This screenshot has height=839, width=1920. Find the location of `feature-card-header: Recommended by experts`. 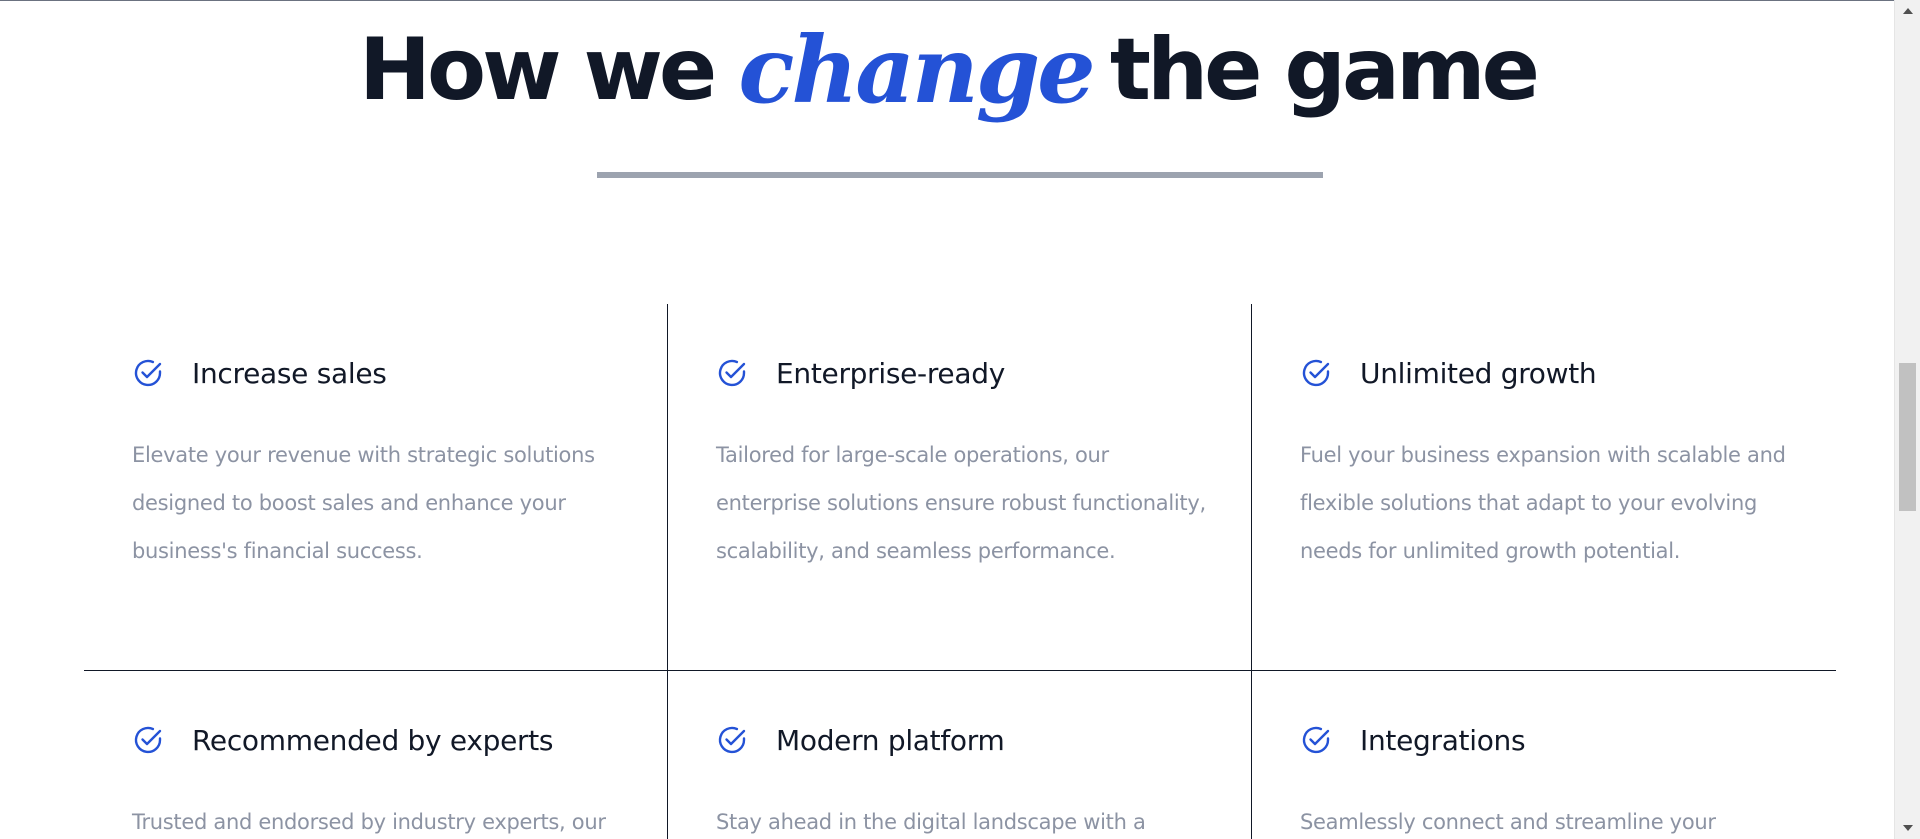

feature-card-header: Recommended by experts is located at coordinates (342, 740).